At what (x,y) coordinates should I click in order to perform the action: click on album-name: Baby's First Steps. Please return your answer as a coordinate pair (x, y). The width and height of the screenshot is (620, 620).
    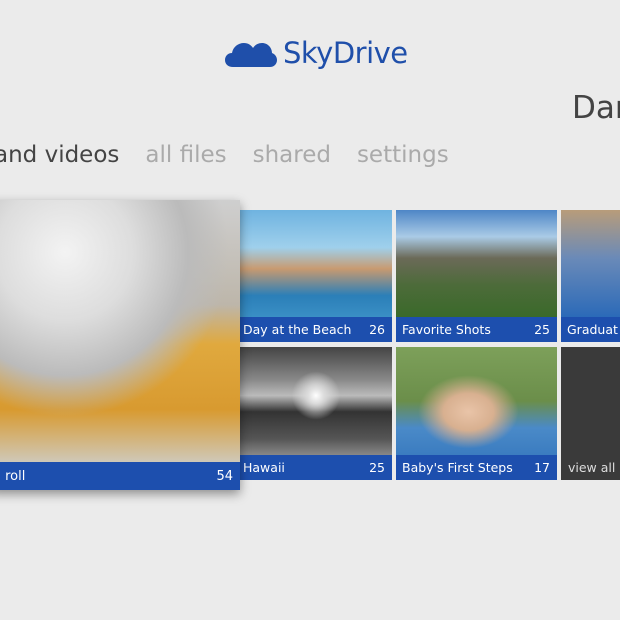
    Looking at the image, I should click on (457, 467).